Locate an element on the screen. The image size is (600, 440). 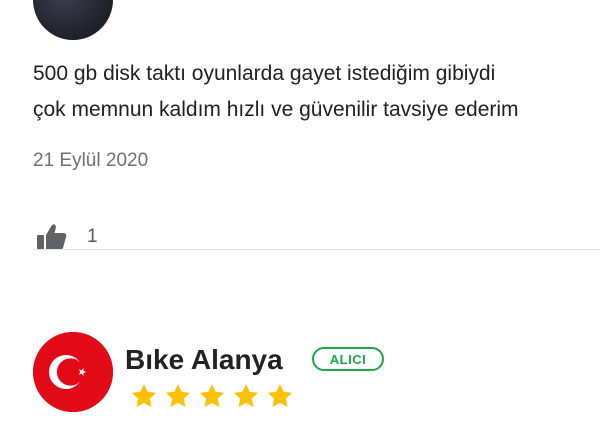
review-divider is located at coordinates (316, 249).